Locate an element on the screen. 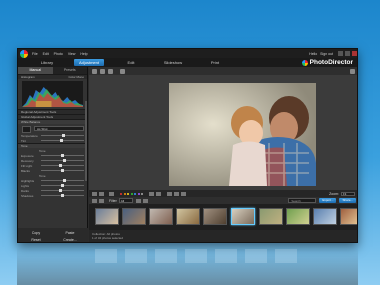  slider-shadows: Shadows is located at coordinates (52, 195).